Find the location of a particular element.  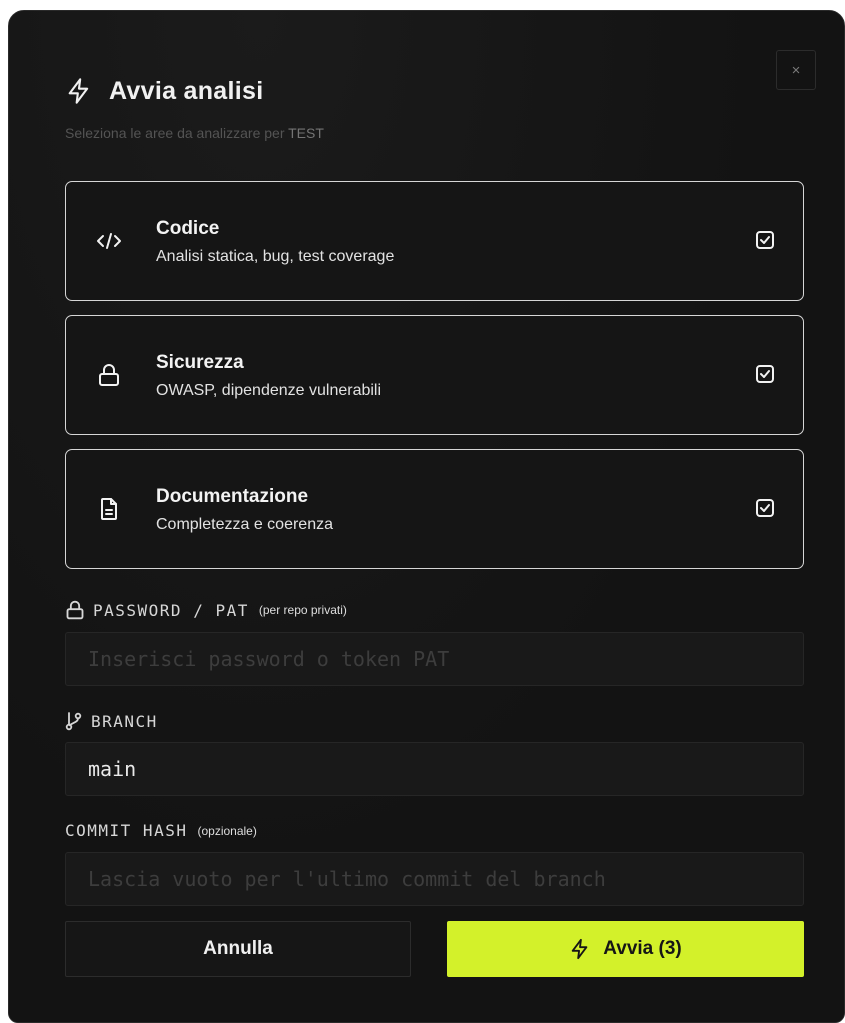

area-card-sicurezza: Sicurezza OWASP, dipendenze vulnerabili is located at coordinates (434, 375).